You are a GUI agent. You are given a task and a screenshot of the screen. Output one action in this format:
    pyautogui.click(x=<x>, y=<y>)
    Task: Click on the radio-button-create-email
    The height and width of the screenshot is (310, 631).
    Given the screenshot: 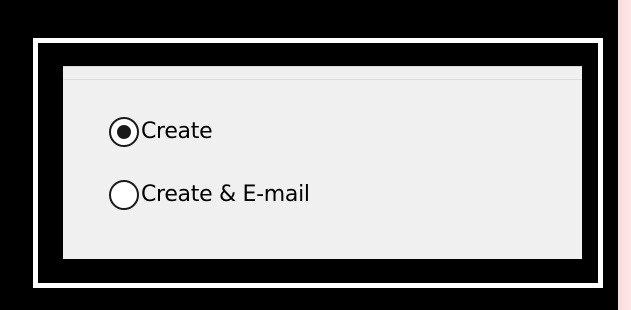 What is the action you would take?
    pyautogui.click(x=124, y=195)
    